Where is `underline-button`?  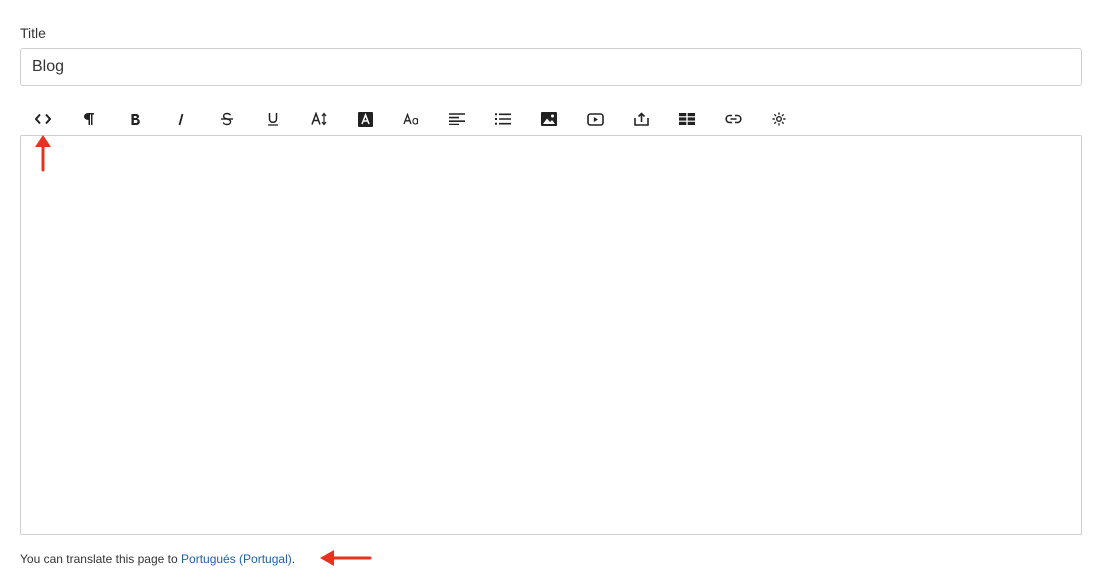 underline-button is located at coordinates (273, 119).